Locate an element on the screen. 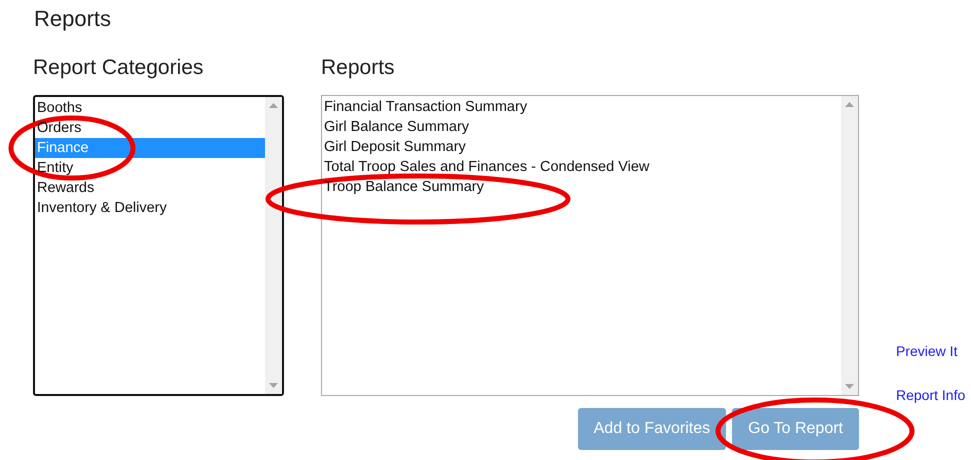 This screenshot has height=460, width=971. list-option: Inventory & Delivery is located at coordinates (150, 208).